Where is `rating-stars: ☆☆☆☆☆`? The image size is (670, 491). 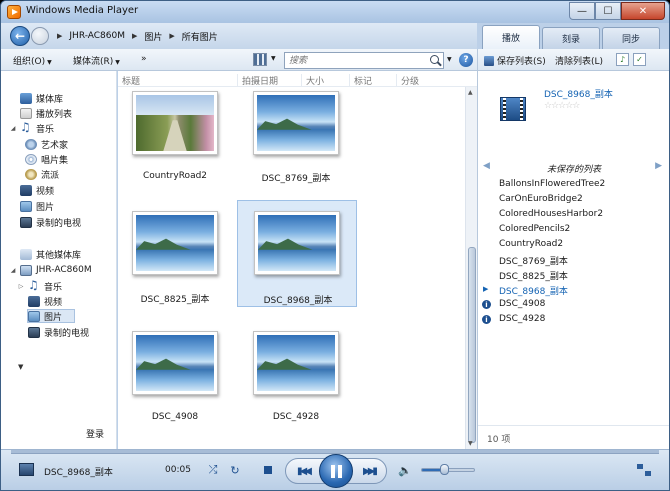 rating-stars: ☆☆☆☆☆ is located at coordinates (562, 106).